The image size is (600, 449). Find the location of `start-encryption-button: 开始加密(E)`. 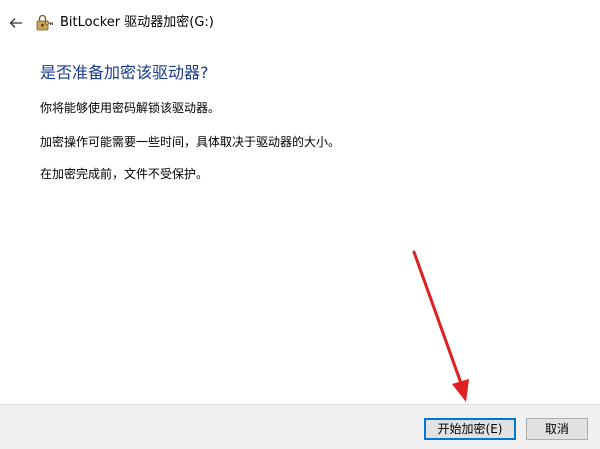

start-encryption-button: 开始加密(E) is located at coordinates (470, 429).